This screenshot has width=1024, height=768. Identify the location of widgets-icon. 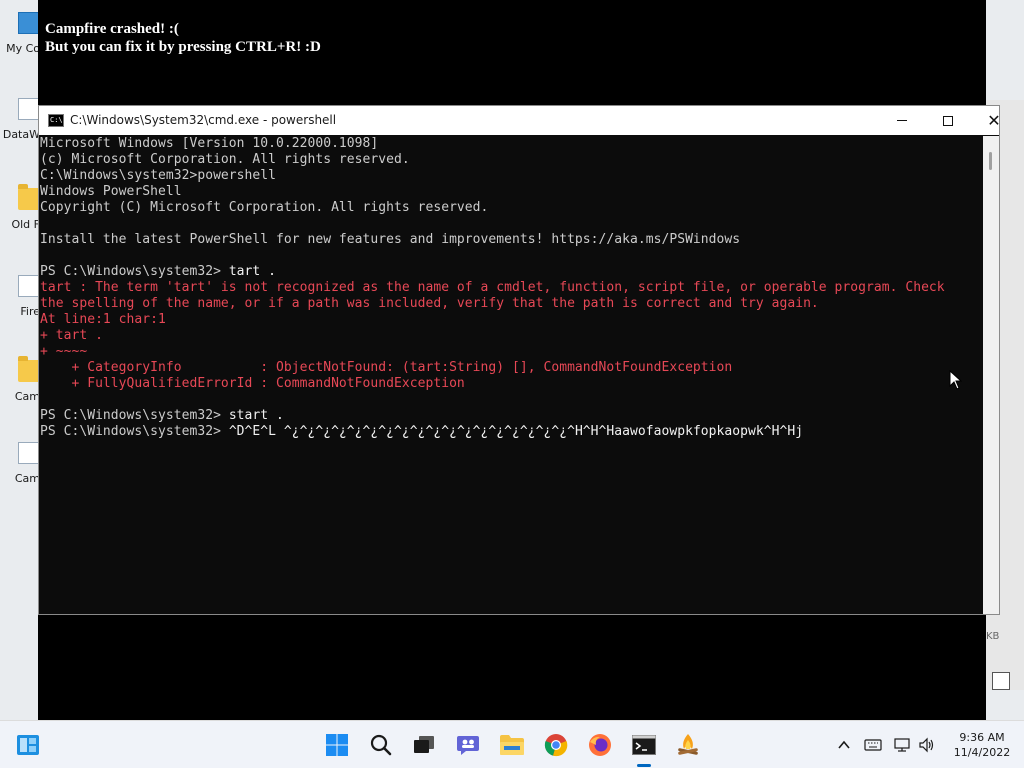
(28, 745).